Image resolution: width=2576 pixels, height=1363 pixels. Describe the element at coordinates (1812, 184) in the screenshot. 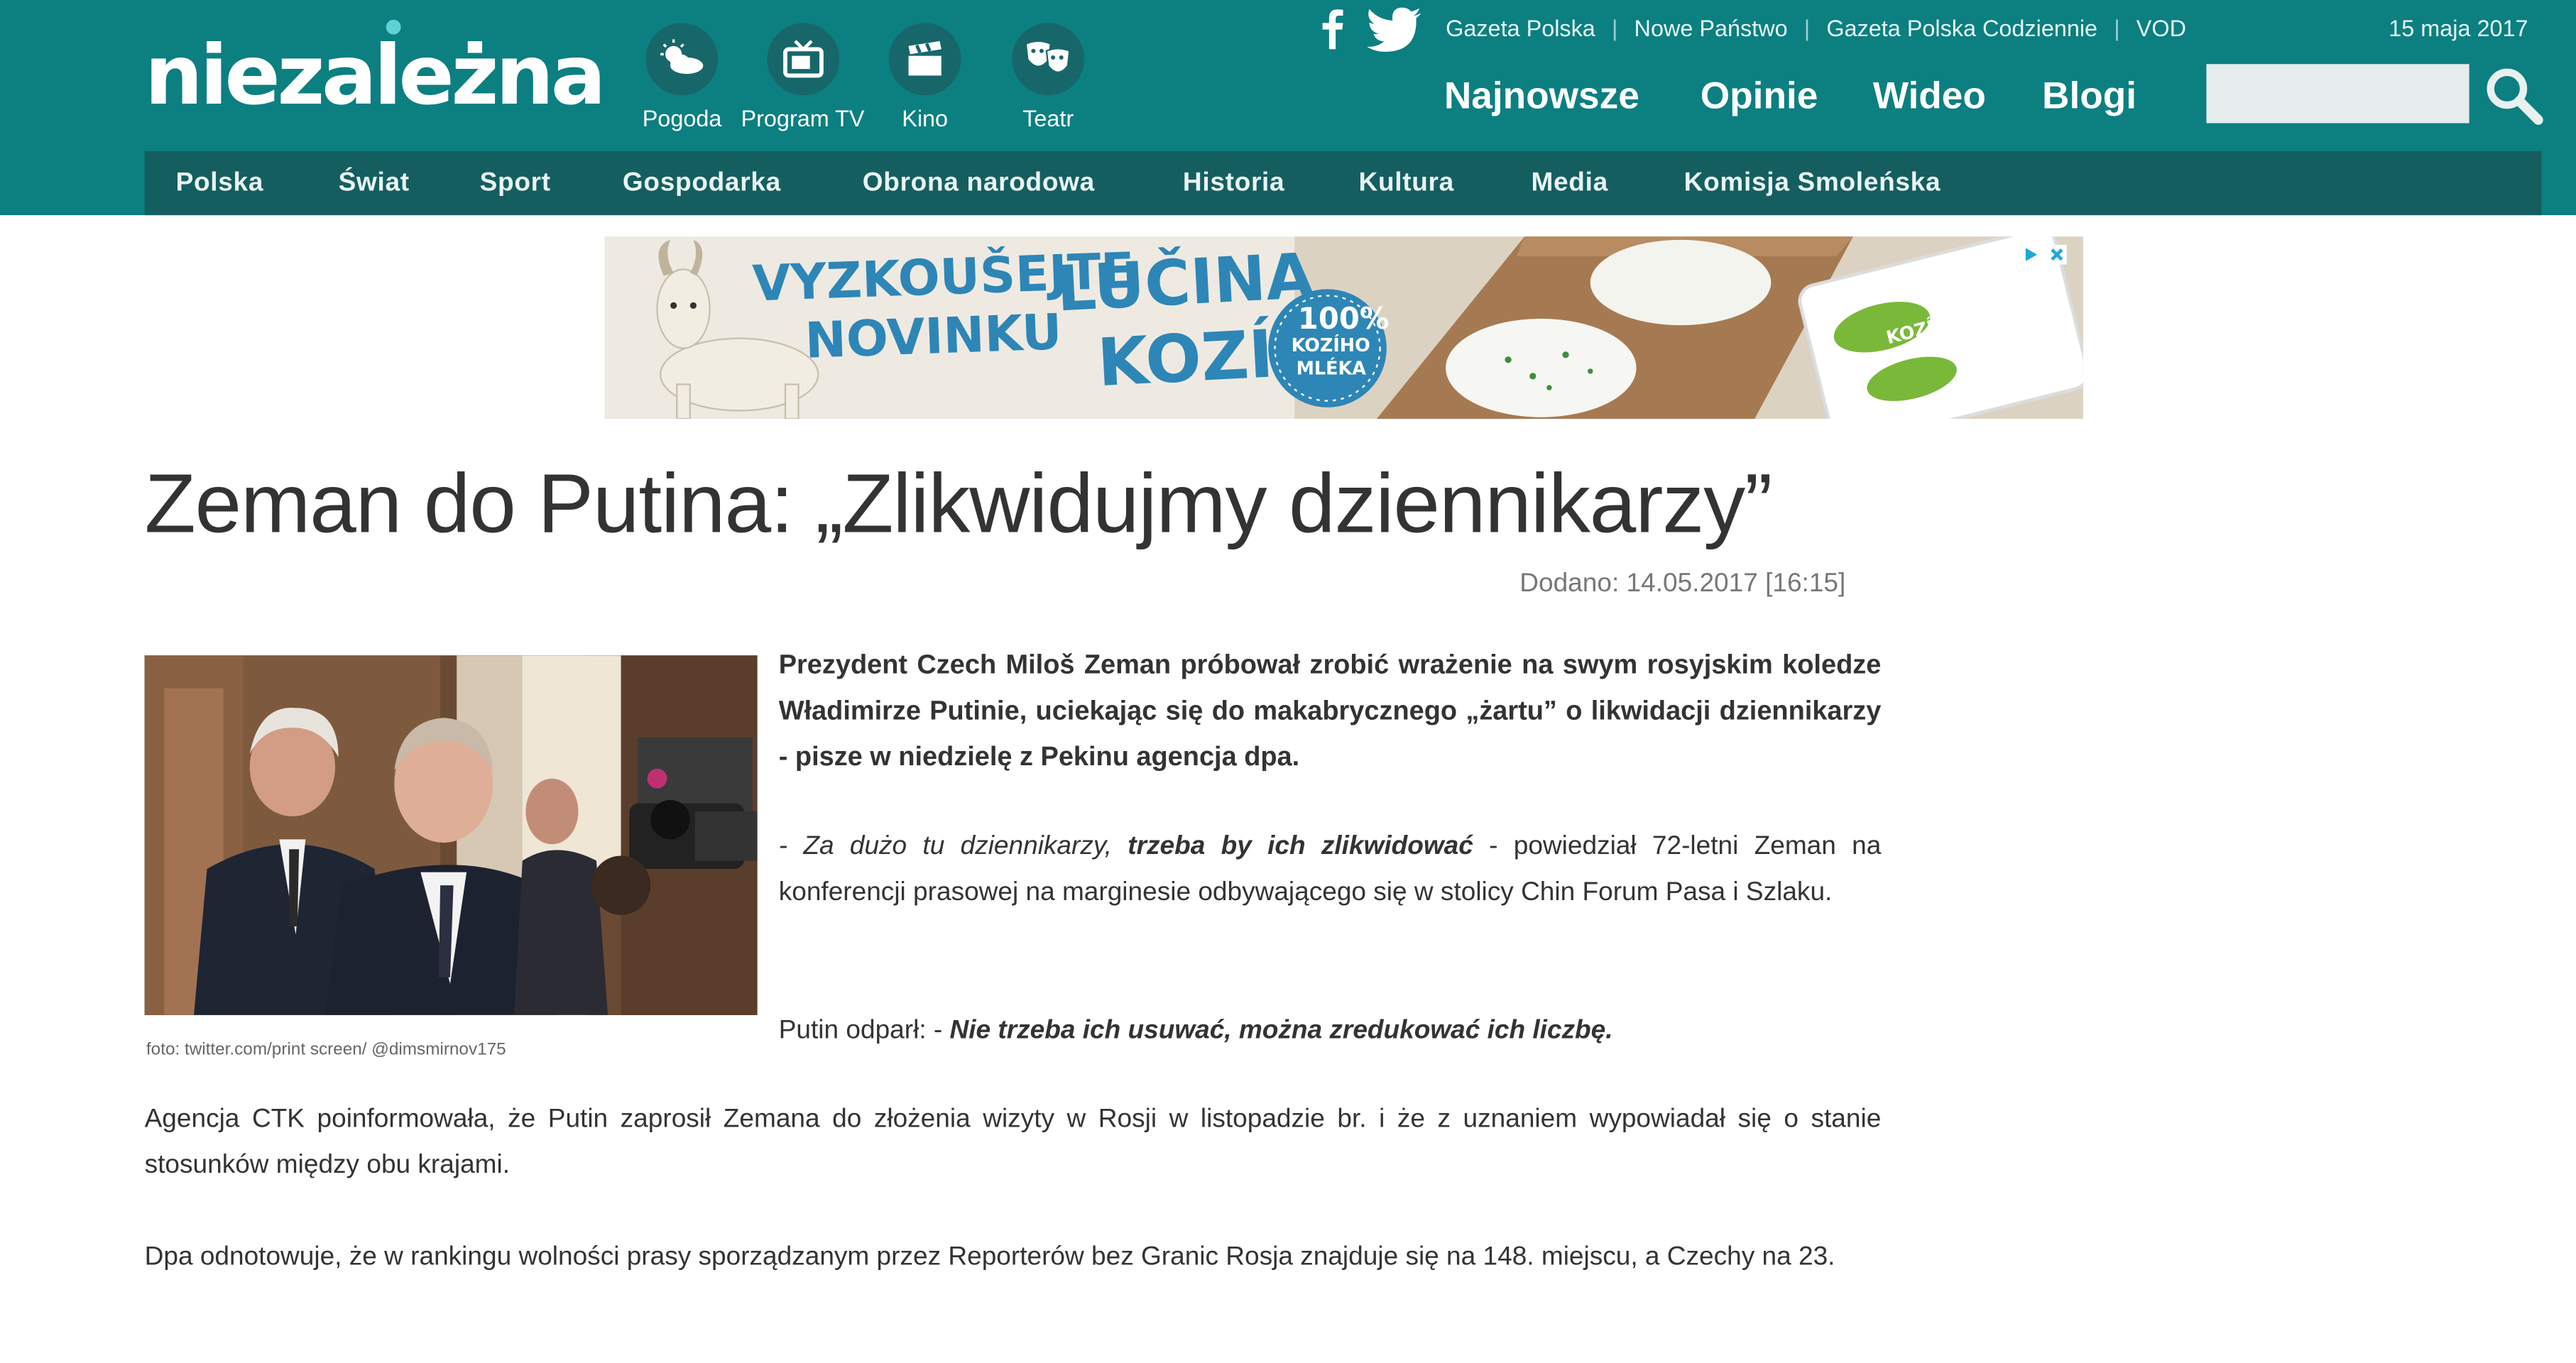

I see `category-komisja-smolenska: Komisja Smoleńska` at that location.